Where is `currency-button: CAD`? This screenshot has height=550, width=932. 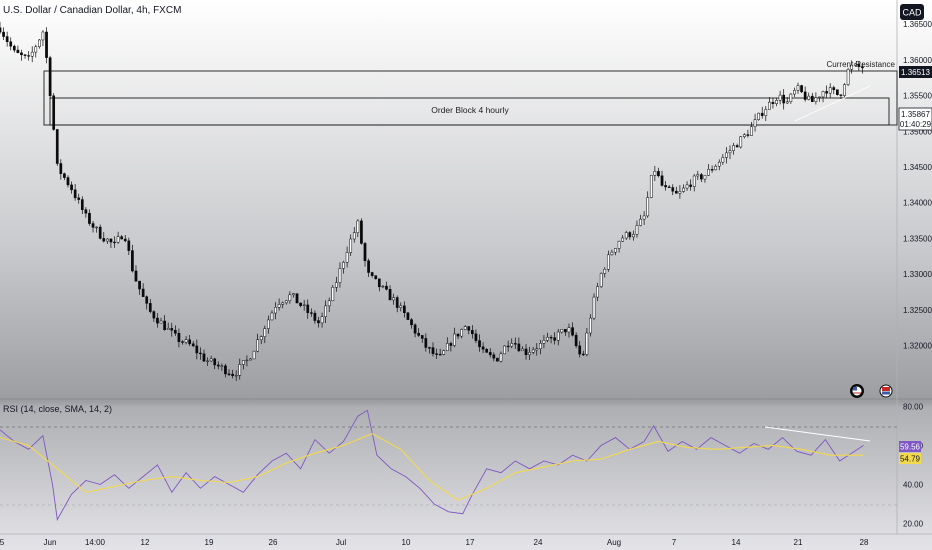 currency-button: CAD is located at coordinates (912, 12).